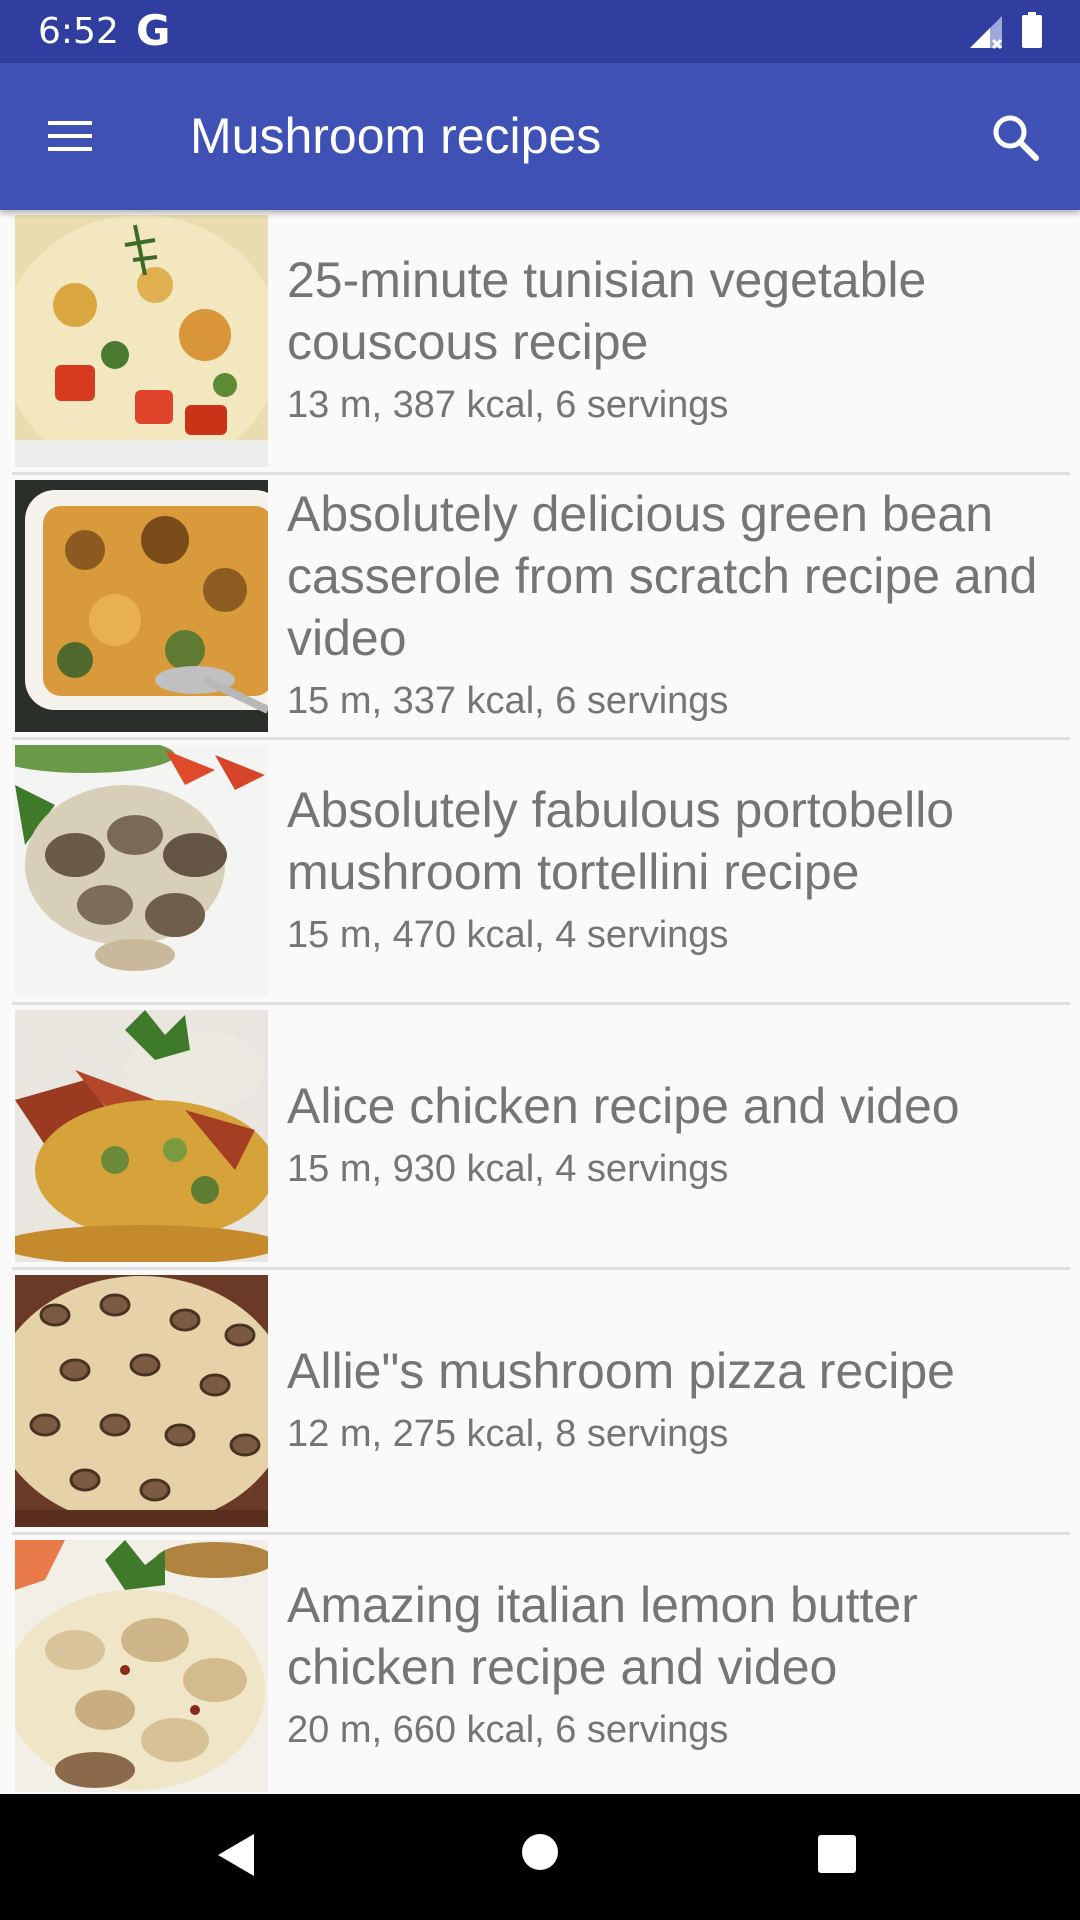 The height and width of the screenshot is (1920, 1080). Describe the element at coordinates (396, 136) in the screenshot. I see `page-title: Mushroom recipes` at that location.